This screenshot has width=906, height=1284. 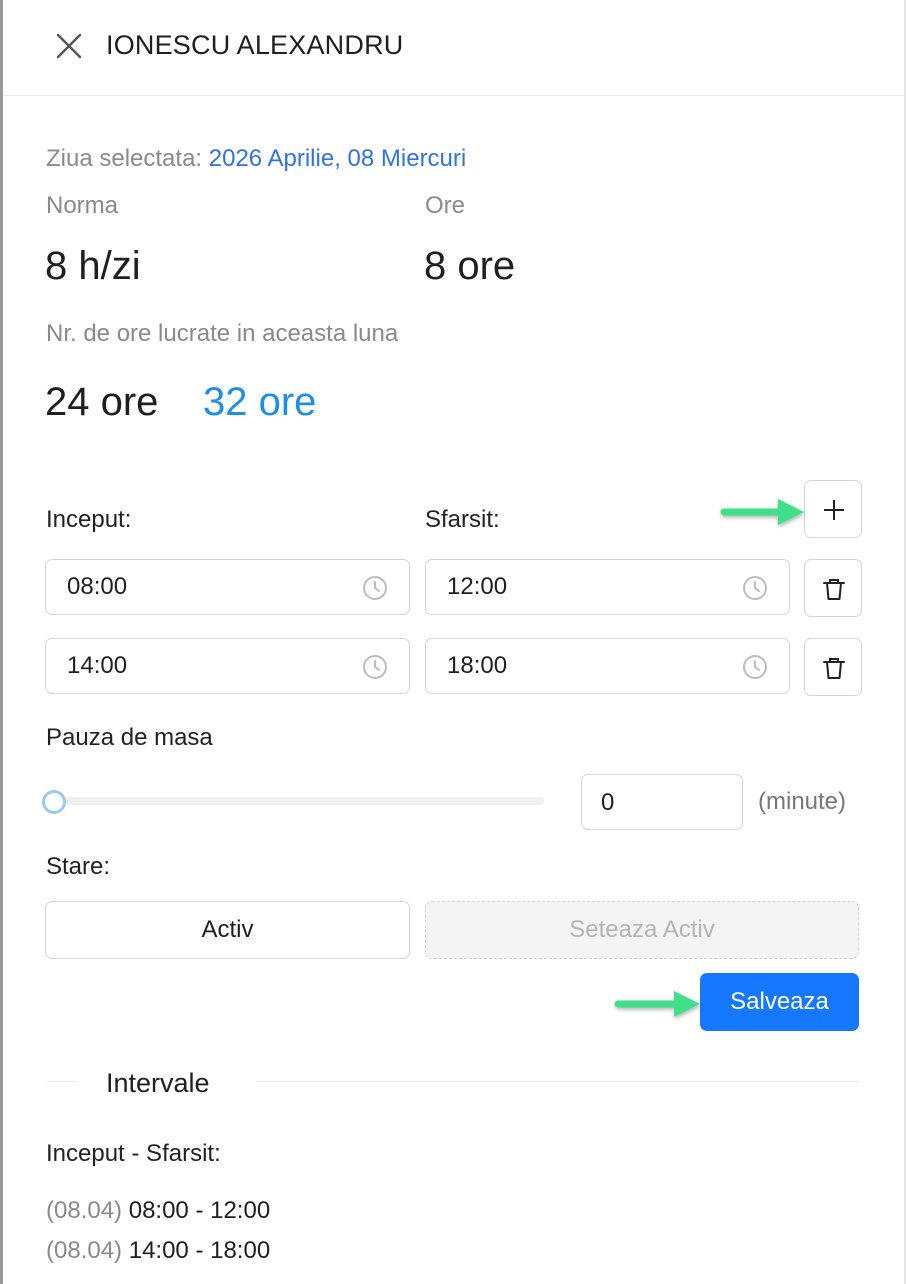 I want to click on close-button, so click(x=69, y=46).